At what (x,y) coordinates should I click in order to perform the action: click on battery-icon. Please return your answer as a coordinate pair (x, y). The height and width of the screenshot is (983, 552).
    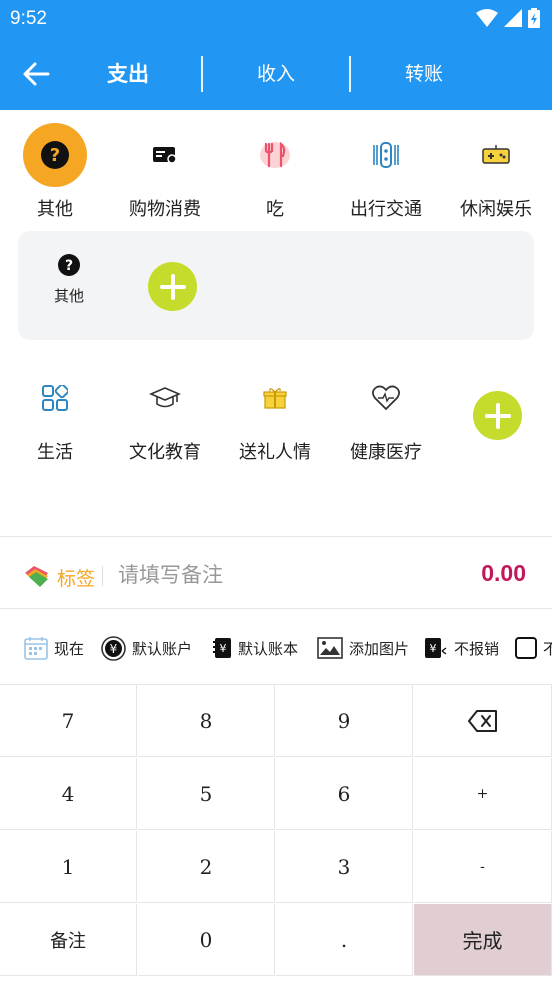
    Looking at the image, I should click on (534, 18).